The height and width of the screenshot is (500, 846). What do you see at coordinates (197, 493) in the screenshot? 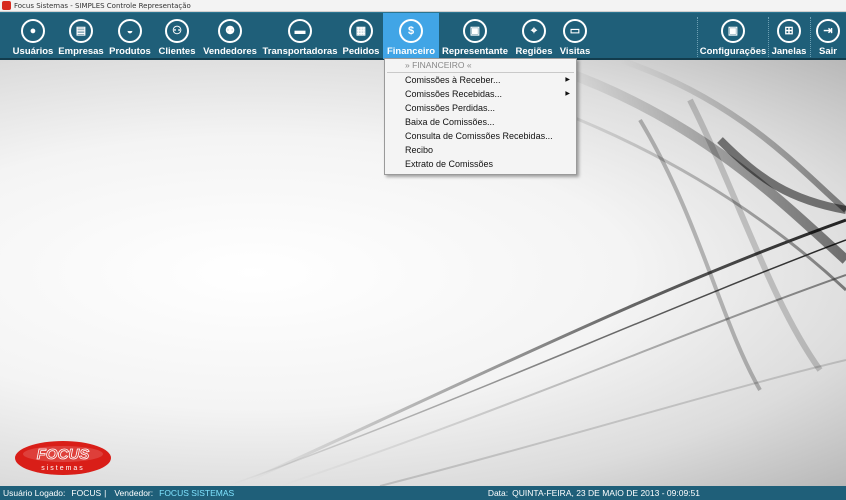
I see `status-seller-value: FOCUS SISTEMAS` at bounding box center [197, 493].